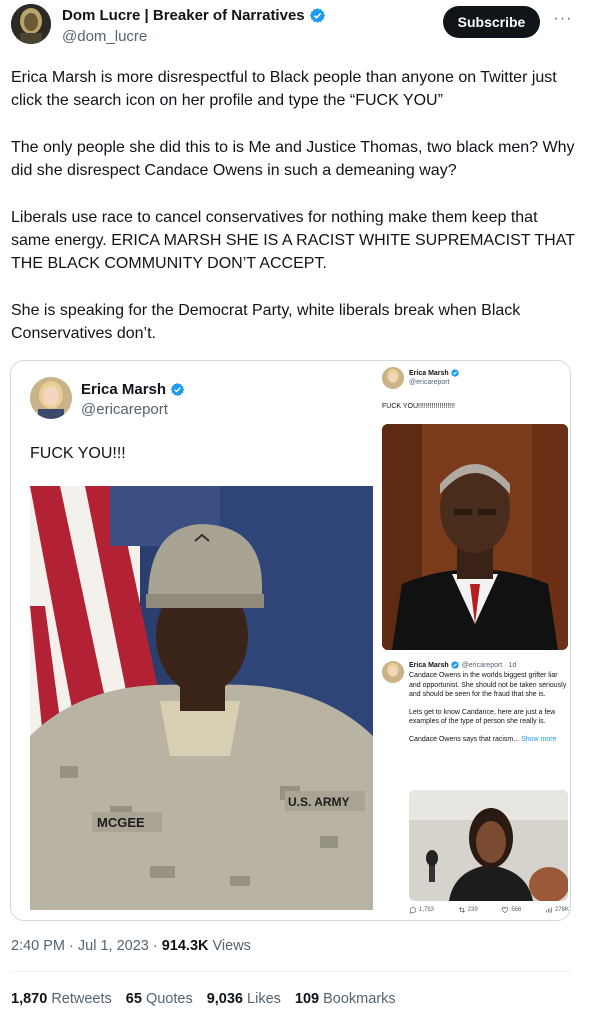 Image resolution: width=591 pixels, height=1013 pixels. I want to click on author-handle: @dom_lucre, so click(104, 36).